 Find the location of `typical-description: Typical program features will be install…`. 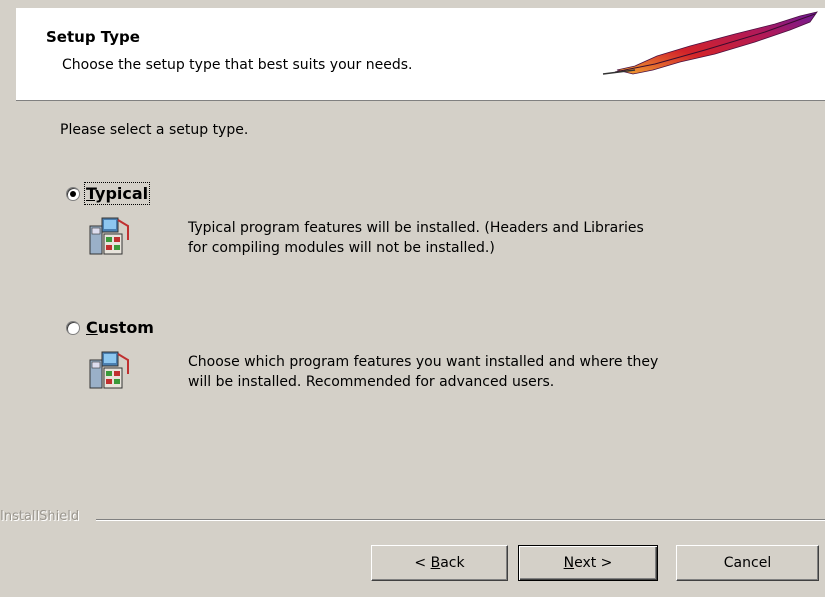

typical-description: Typical program features will be install… is located at coordinates (416, 238).